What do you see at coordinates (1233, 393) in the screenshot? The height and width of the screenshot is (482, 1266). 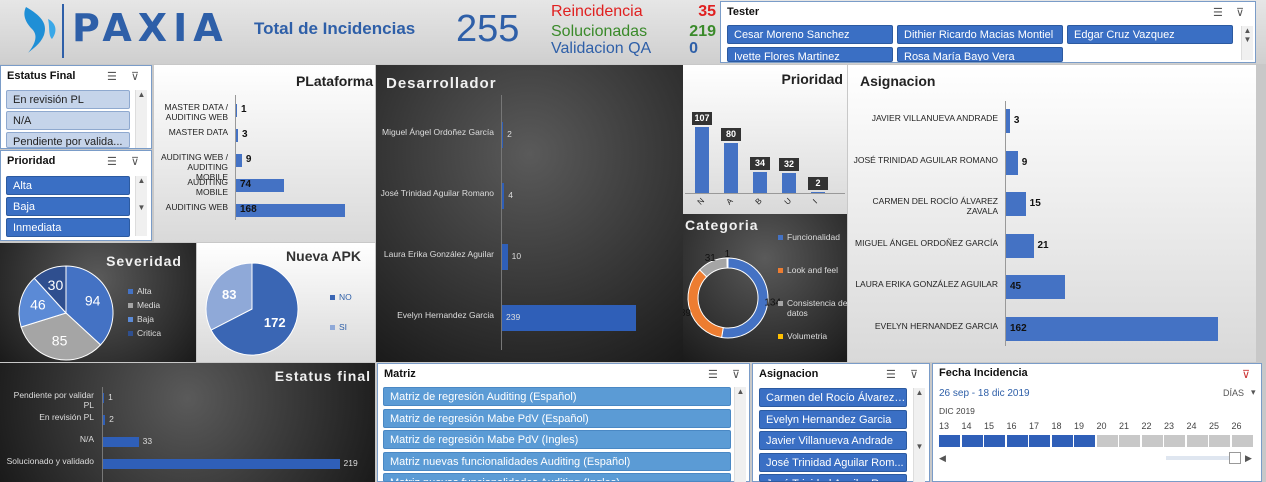 I see `timeline-unit: DÍAS` at bounding box center [1233, 393].